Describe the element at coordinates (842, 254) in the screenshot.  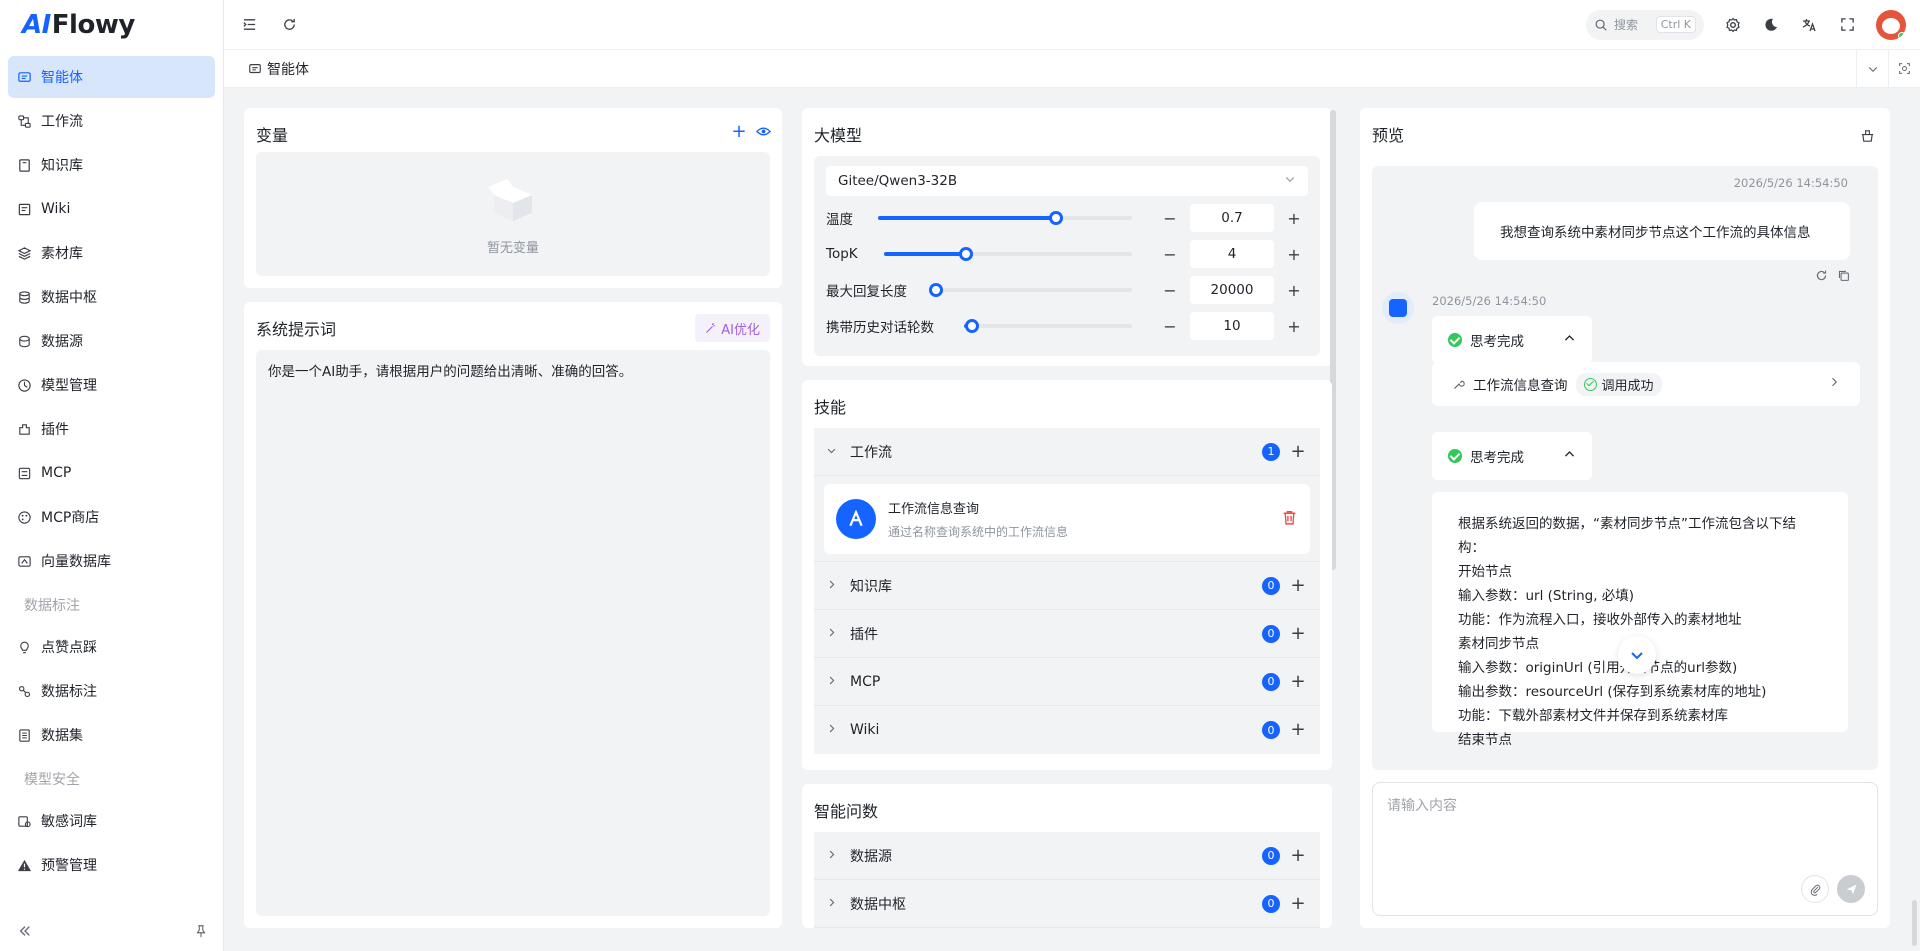
I see `param-label: TopK` at that location.